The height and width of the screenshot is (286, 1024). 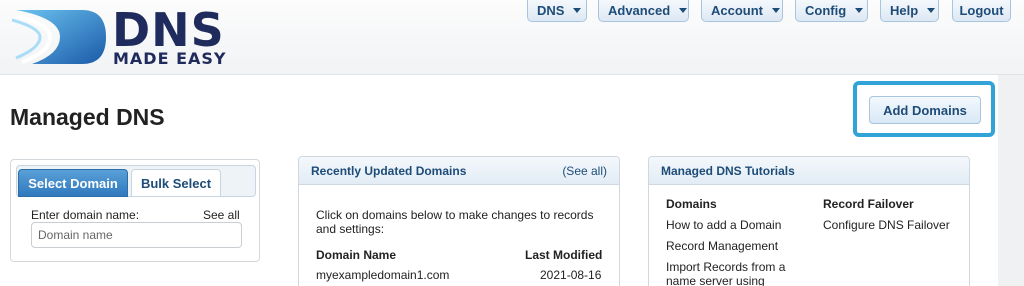 I want to click on see-all-recent-link: (See all), so click(x=584, y=171).